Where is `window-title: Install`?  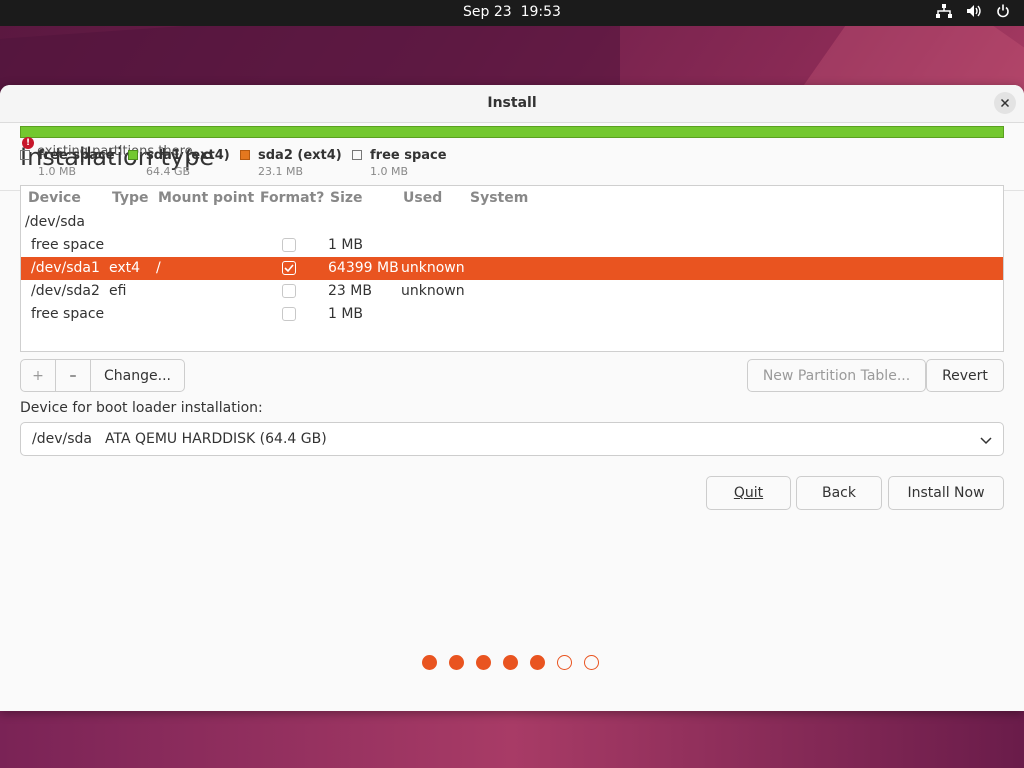
window-title: Install is located at coordinates (512, 103).